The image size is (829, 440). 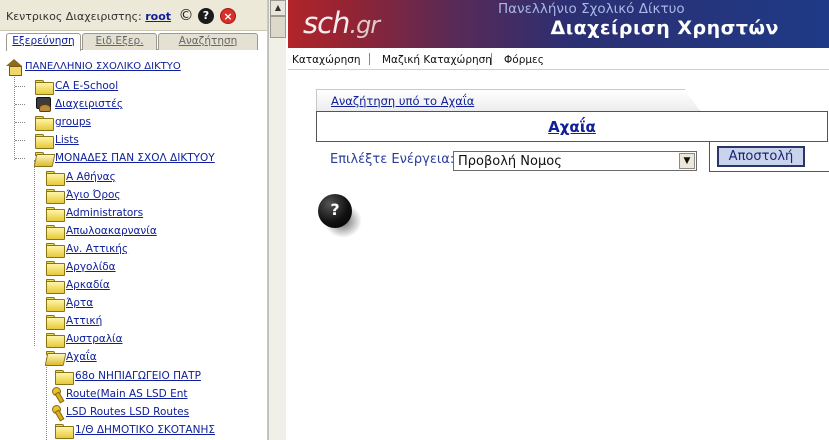 I want to click on tree-item-label: Άρτα, so click(x=80, y=303).